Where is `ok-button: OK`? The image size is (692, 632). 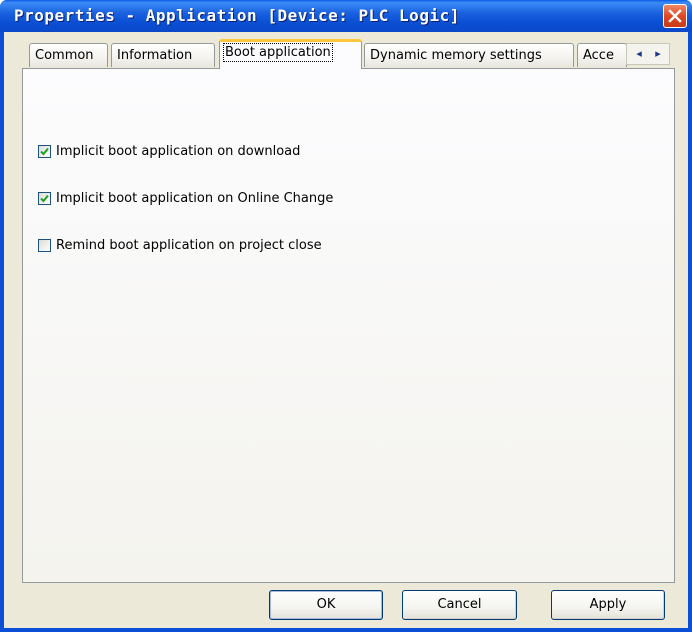 ok-button: OK is located at coordinates (326, 605).